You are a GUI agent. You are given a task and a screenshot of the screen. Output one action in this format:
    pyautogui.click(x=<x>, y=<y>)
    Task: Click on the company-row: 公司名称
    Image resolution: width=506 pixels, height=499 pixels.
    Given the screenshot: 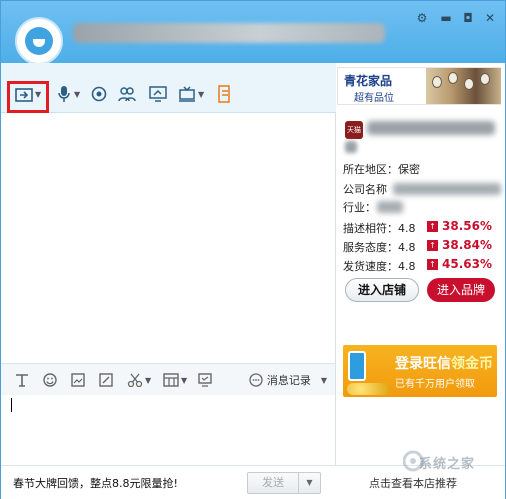 What is the action you would take?
    pyautogui.click(x=365, y=189)
    